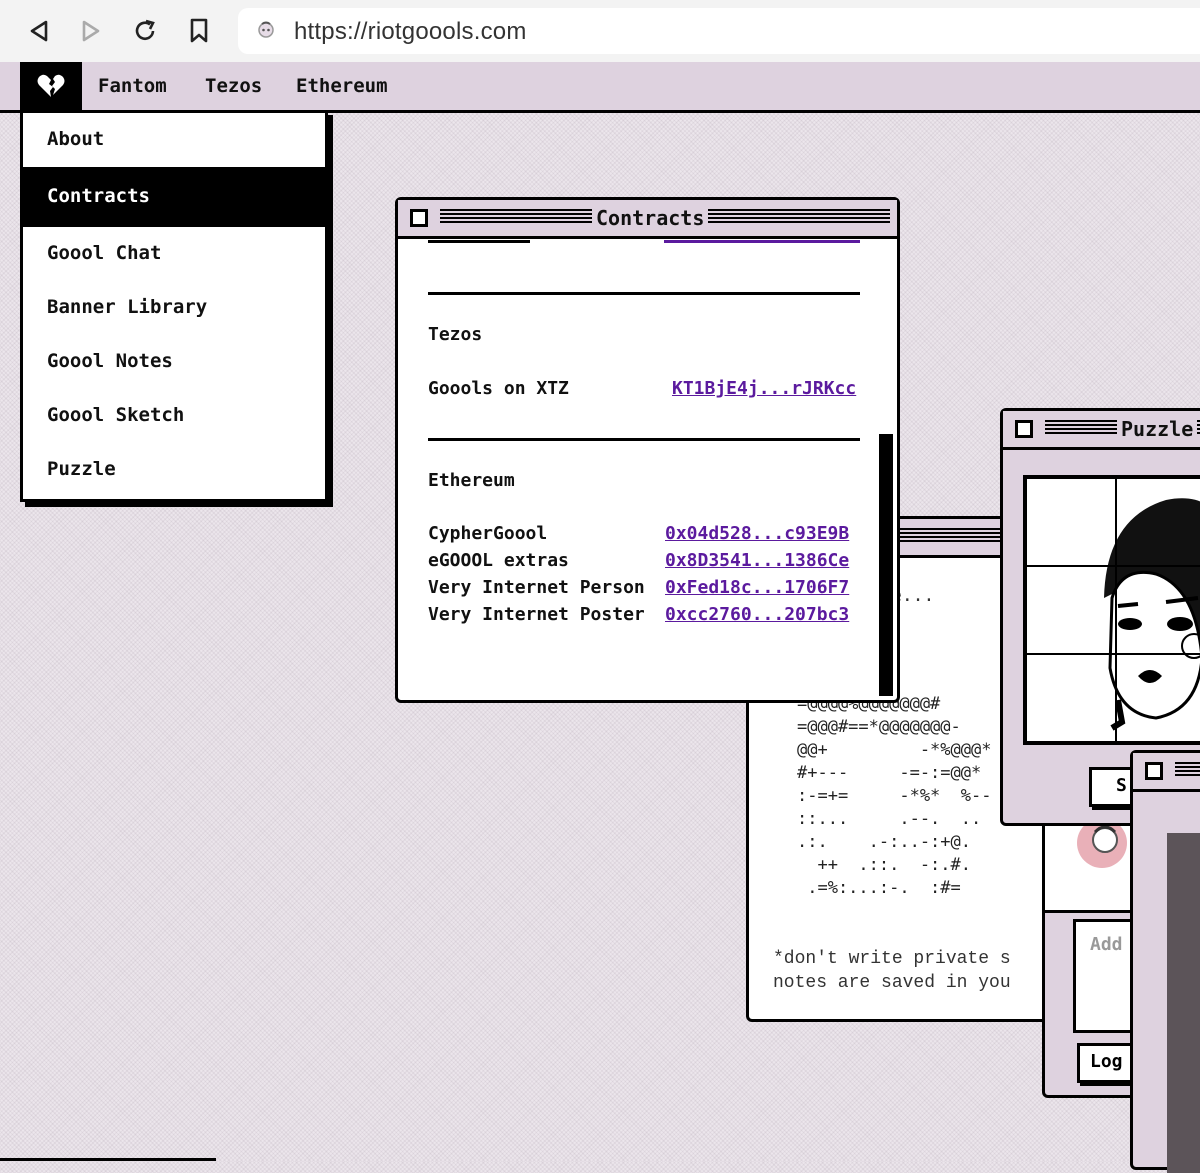 The image size is (1200, 1173). Describe the element at coordinates (266, 31) in the screenshot. I see `site-favicon-icon` at that location.